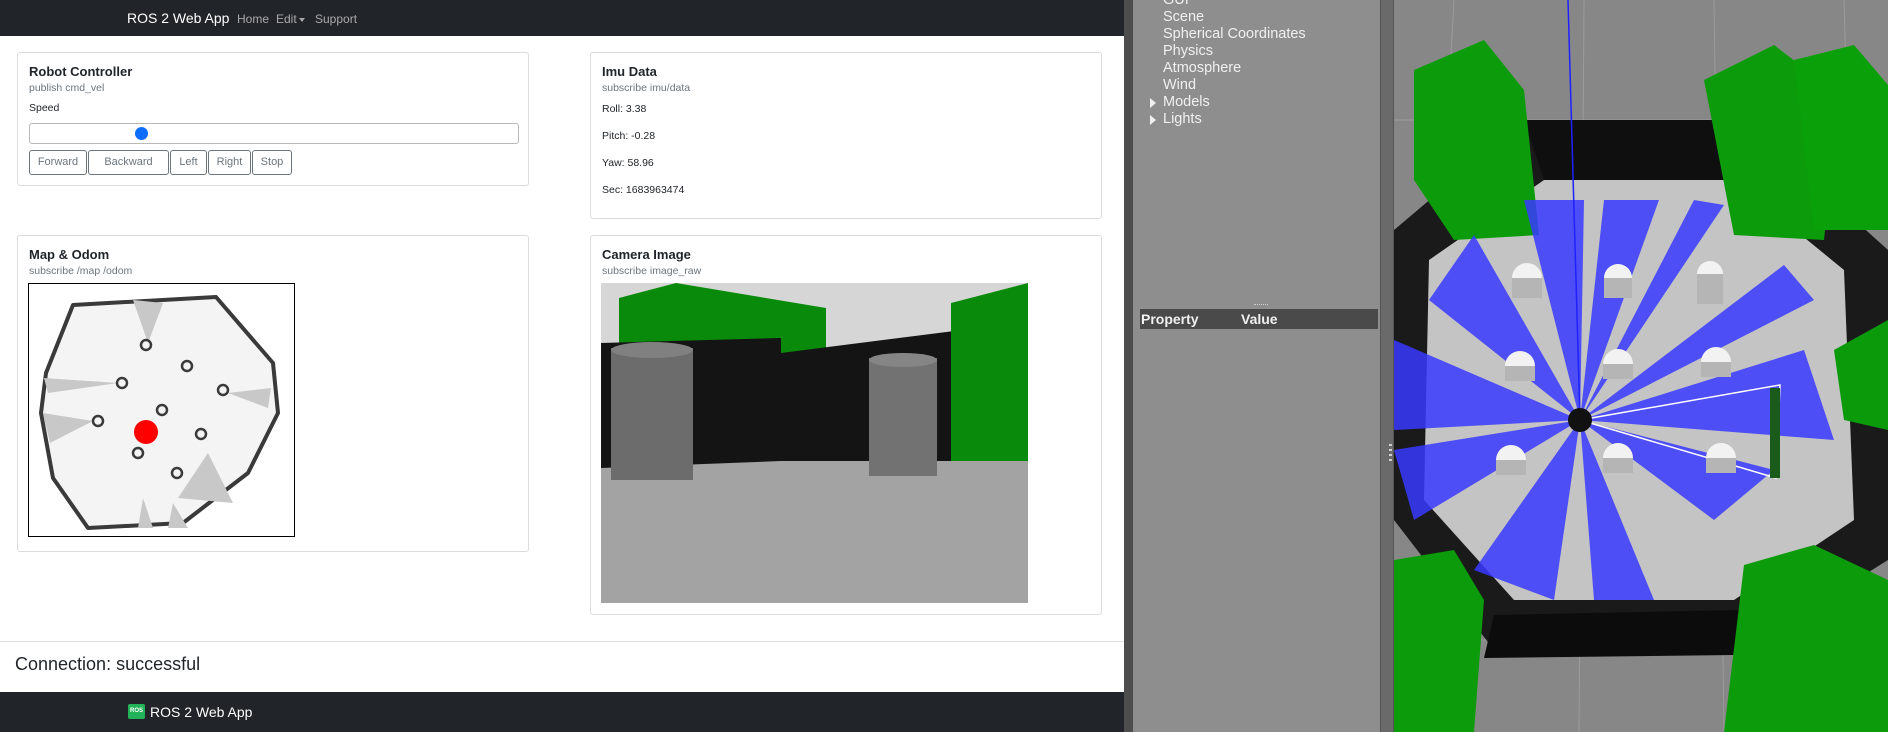  What do you see at coordinates (562, 641) in the screenshot?
I see `divider` at bounding box center [562, 641].